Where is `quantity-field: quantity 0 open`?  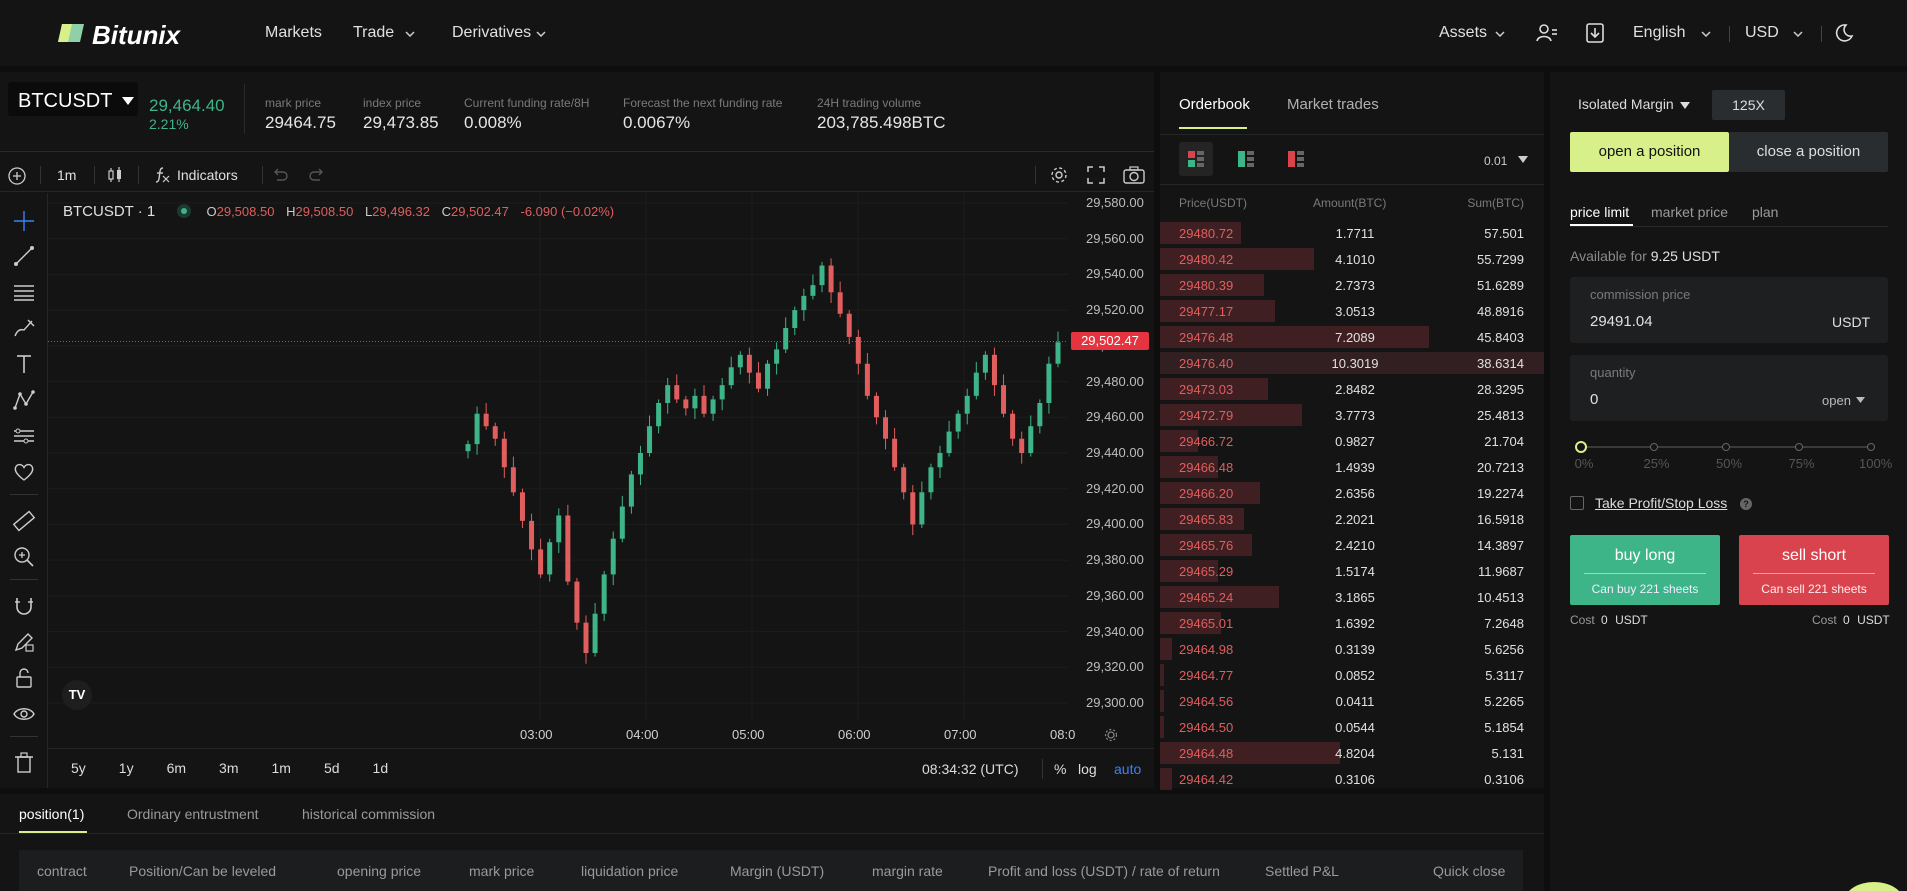 quantity-field: quantity 0 open is located at coordinates (1729, 388).